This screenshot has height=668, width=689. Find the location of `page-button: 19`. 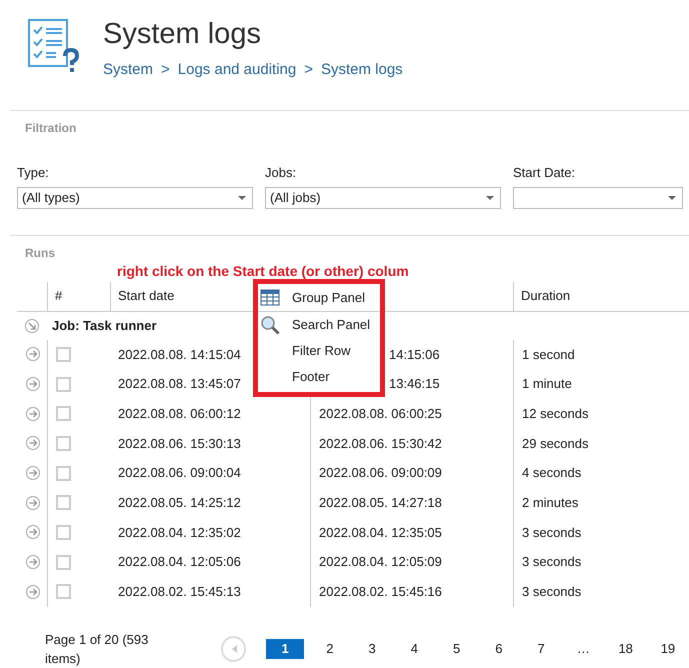

page-button: 19 is located at coordinates (667, 649).